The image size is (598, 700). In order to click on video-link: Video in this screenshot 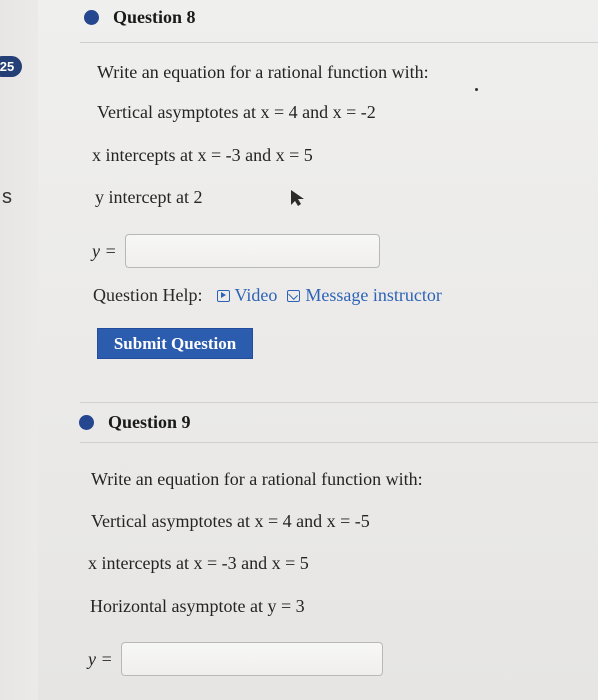, I will do `click(247, 295)`.